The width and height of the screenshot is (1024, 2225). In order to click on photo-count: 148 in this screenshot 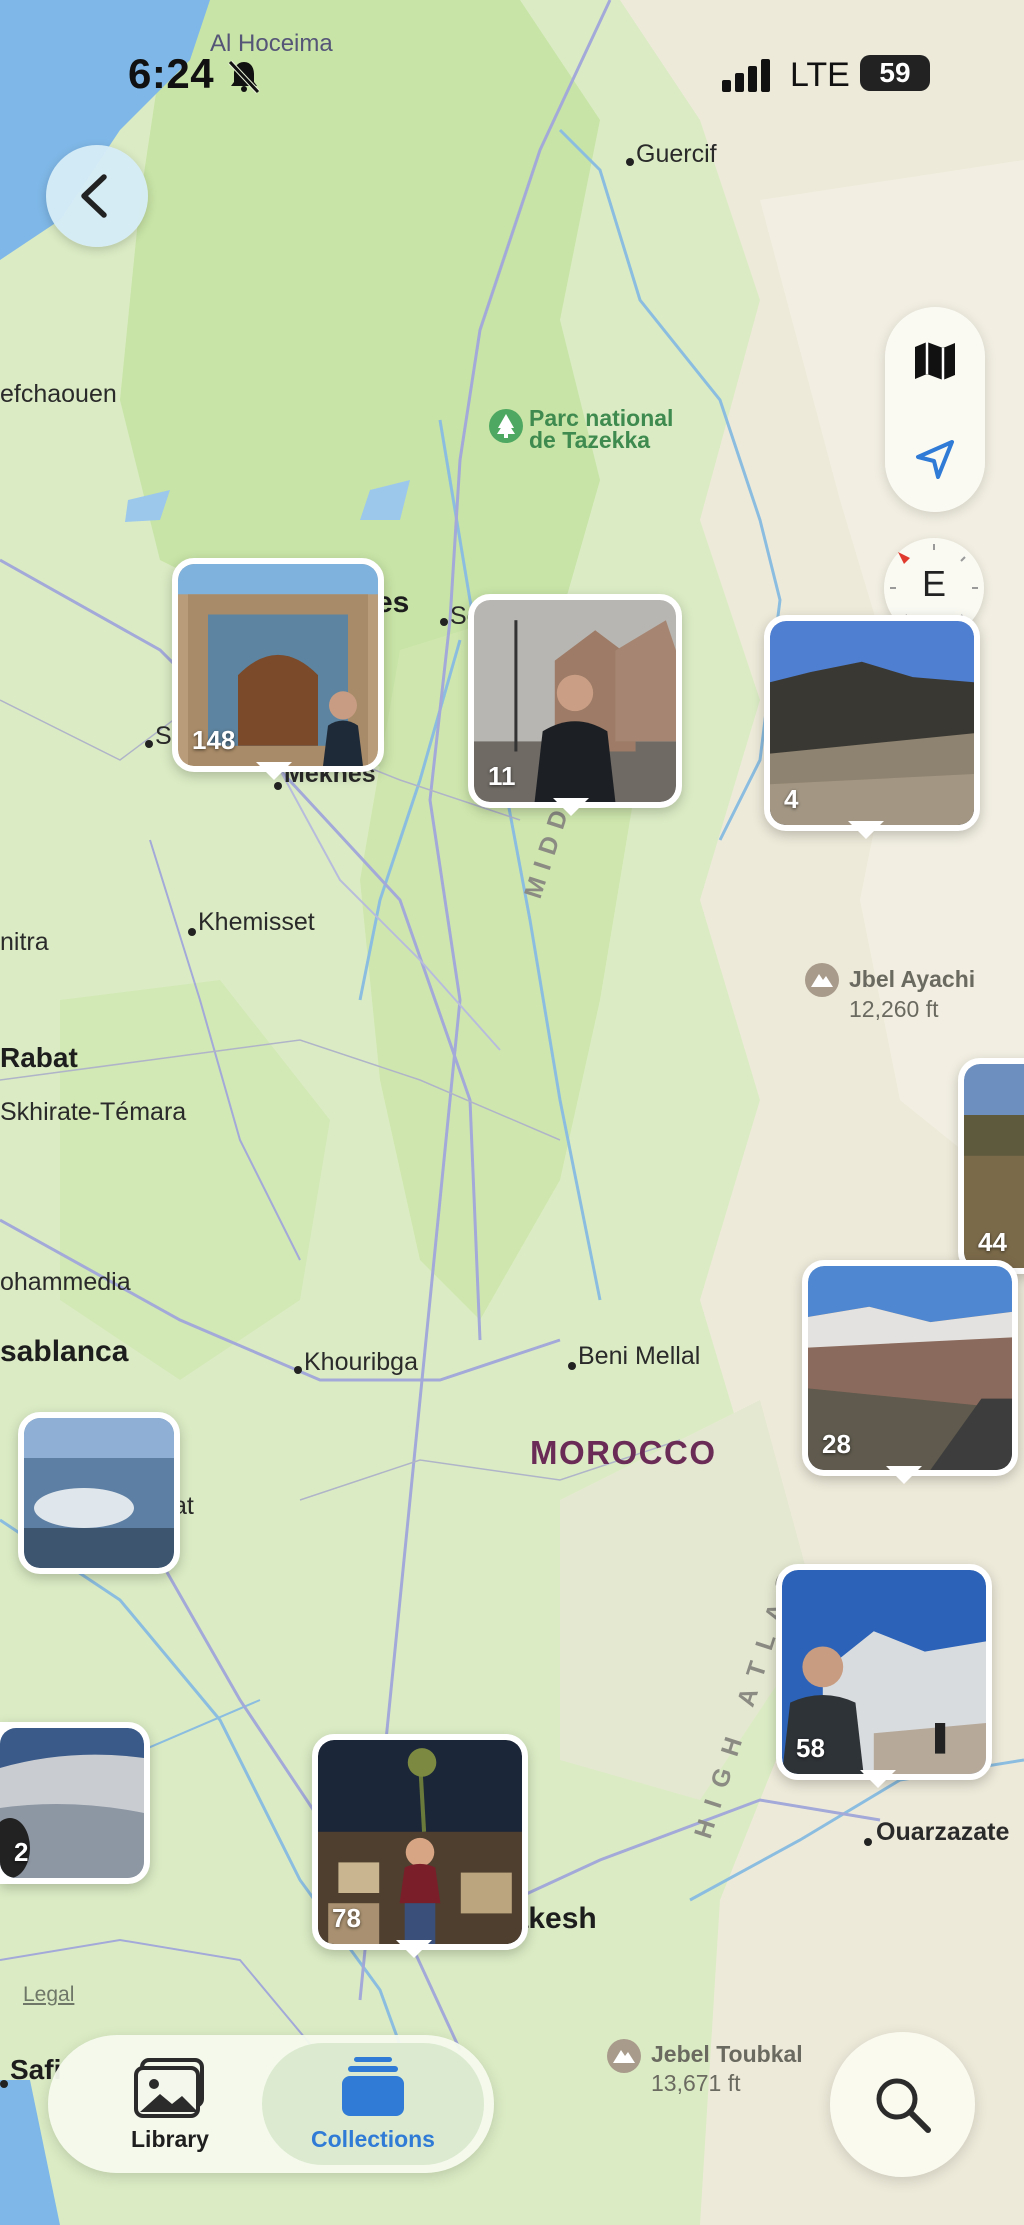, I will do `click(214, 740)`.